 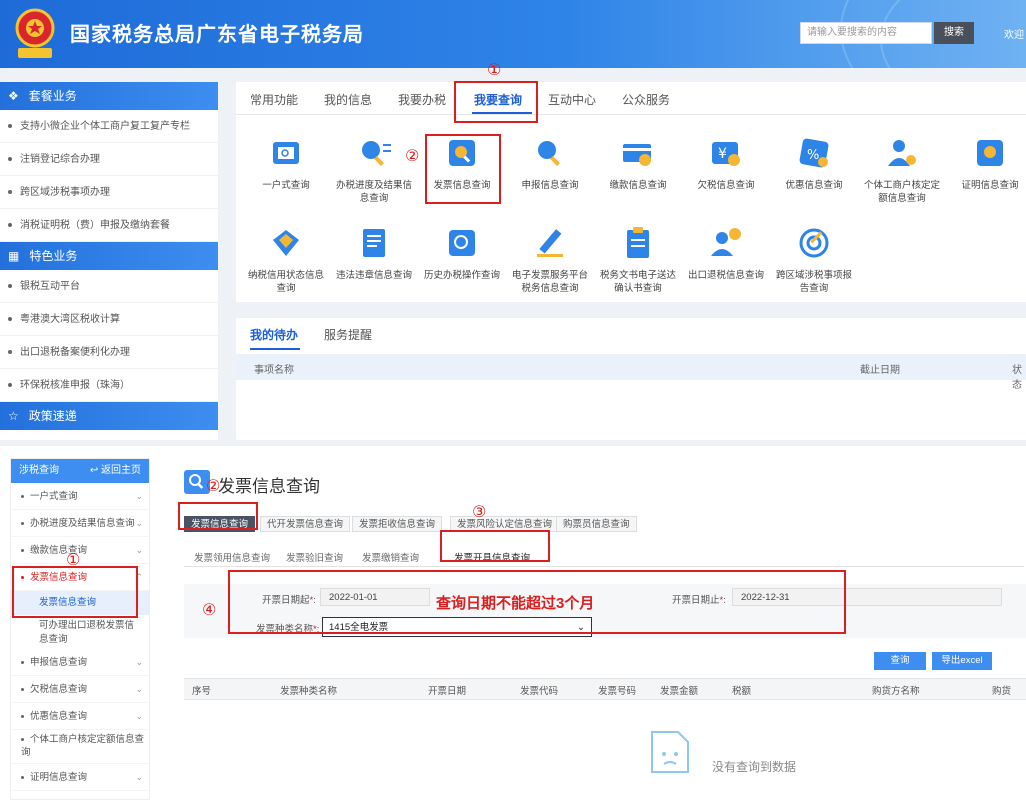 What do you see at coordinates (109, 159) in the screenshot?
I see `sidebar-item: 注销登记综合办理` at bounding box center [109, 159].